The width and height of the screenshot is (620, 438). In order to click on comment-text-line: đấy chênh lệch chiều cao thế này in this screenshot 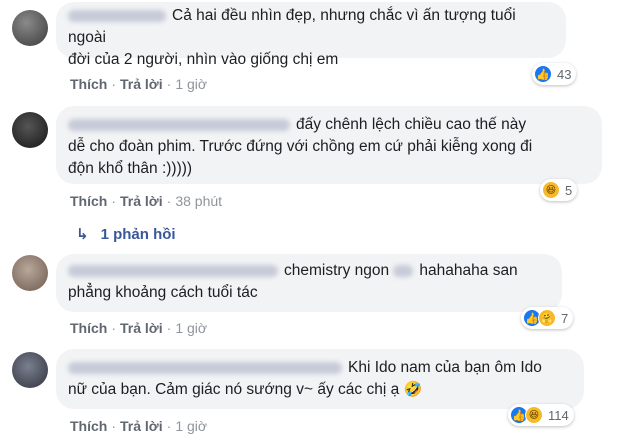, I will do `click(411, 124)`.